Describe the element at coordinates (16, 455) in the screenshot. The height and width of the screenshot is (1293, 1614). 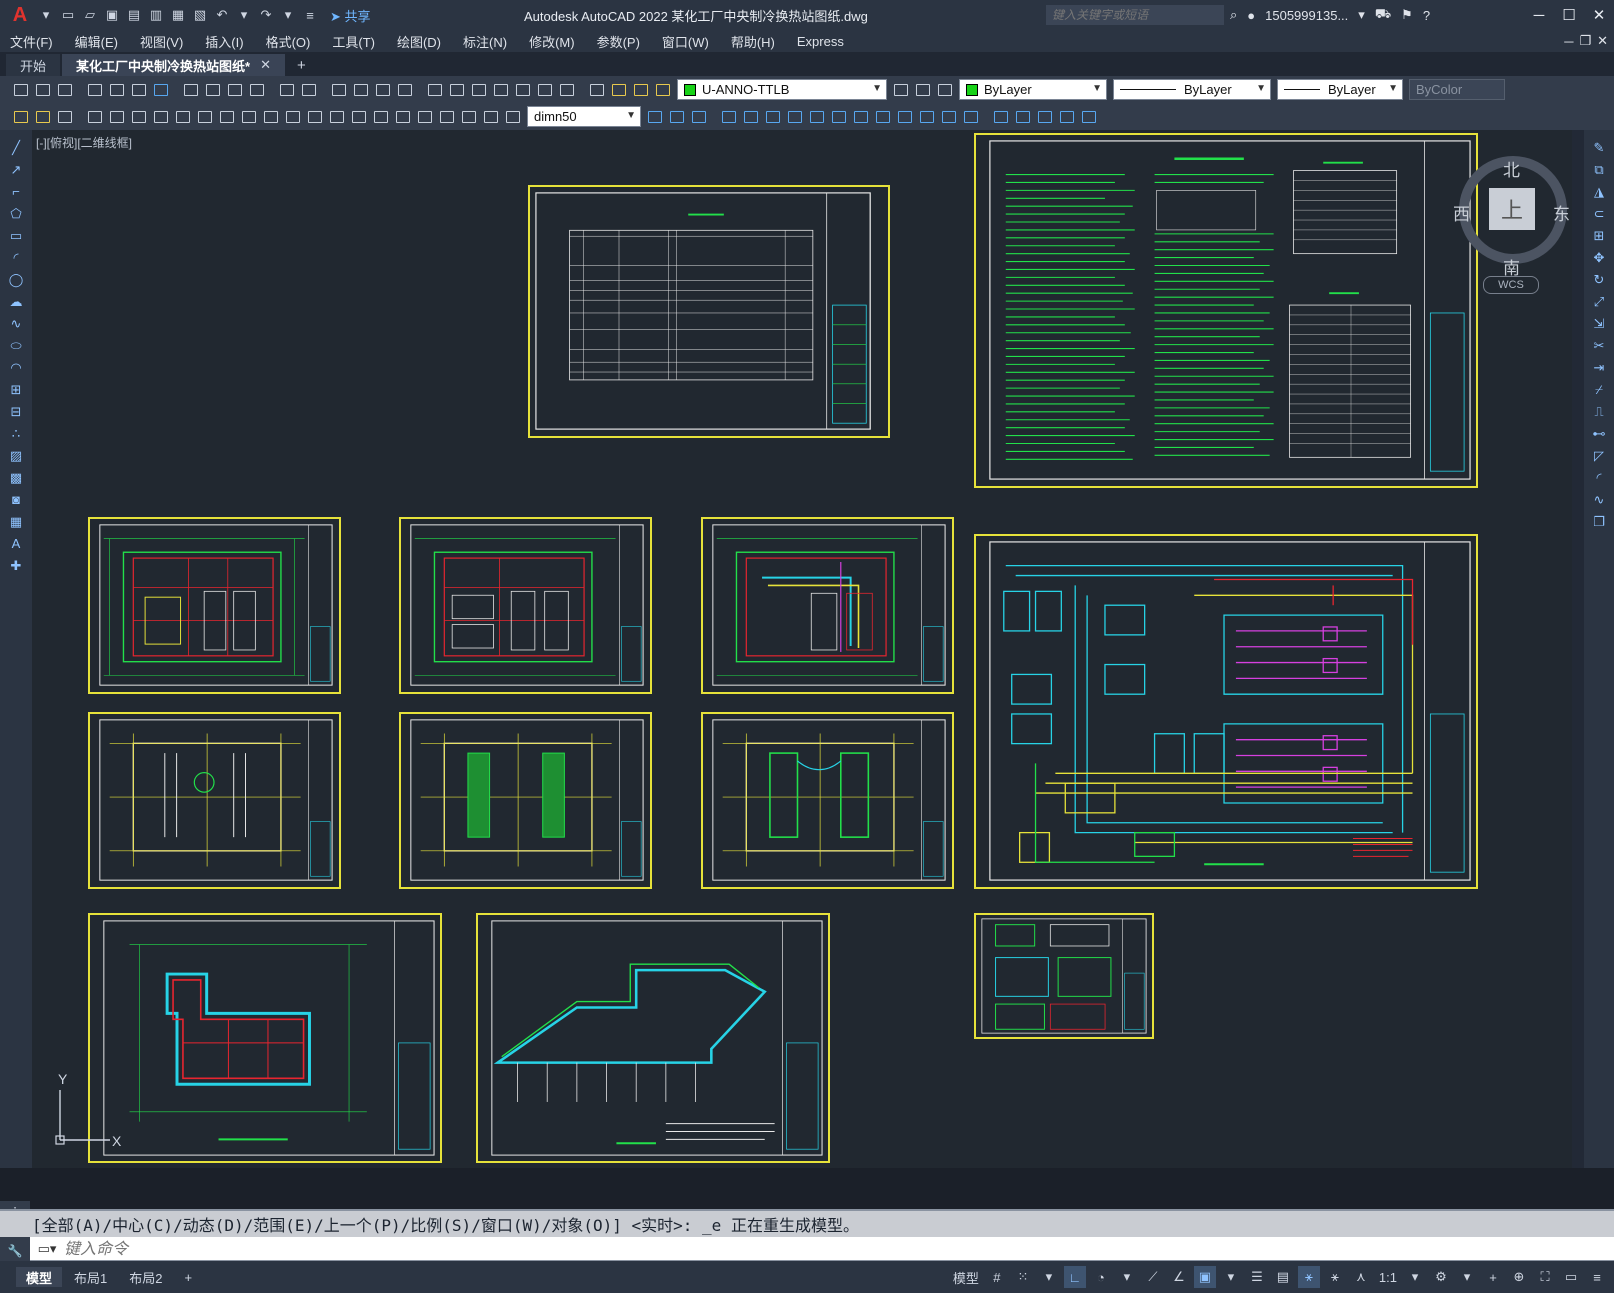
I see `hatch-icon: ▨` at that location.